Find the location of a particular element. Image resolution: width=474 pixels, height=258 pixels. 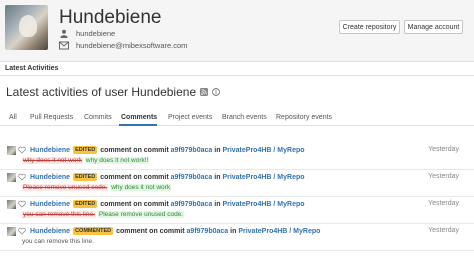

old-comment-text: Please remove unused code. is located at coordinates (65, 187).